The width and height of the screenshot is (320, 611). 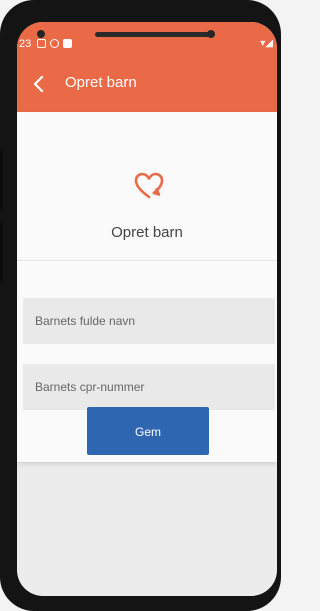 I want to click on page-title: Opret barn, so click(x=147, y=232).